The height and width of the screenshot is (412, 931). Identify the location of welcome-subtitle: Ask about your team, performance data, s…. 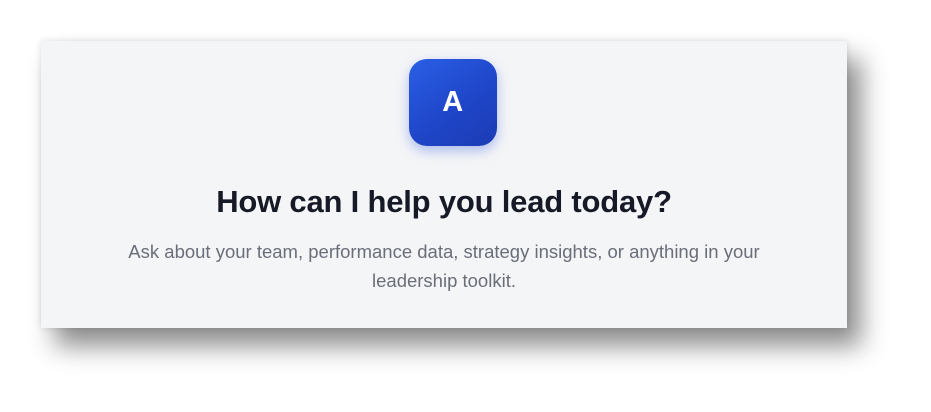
(444, 266).